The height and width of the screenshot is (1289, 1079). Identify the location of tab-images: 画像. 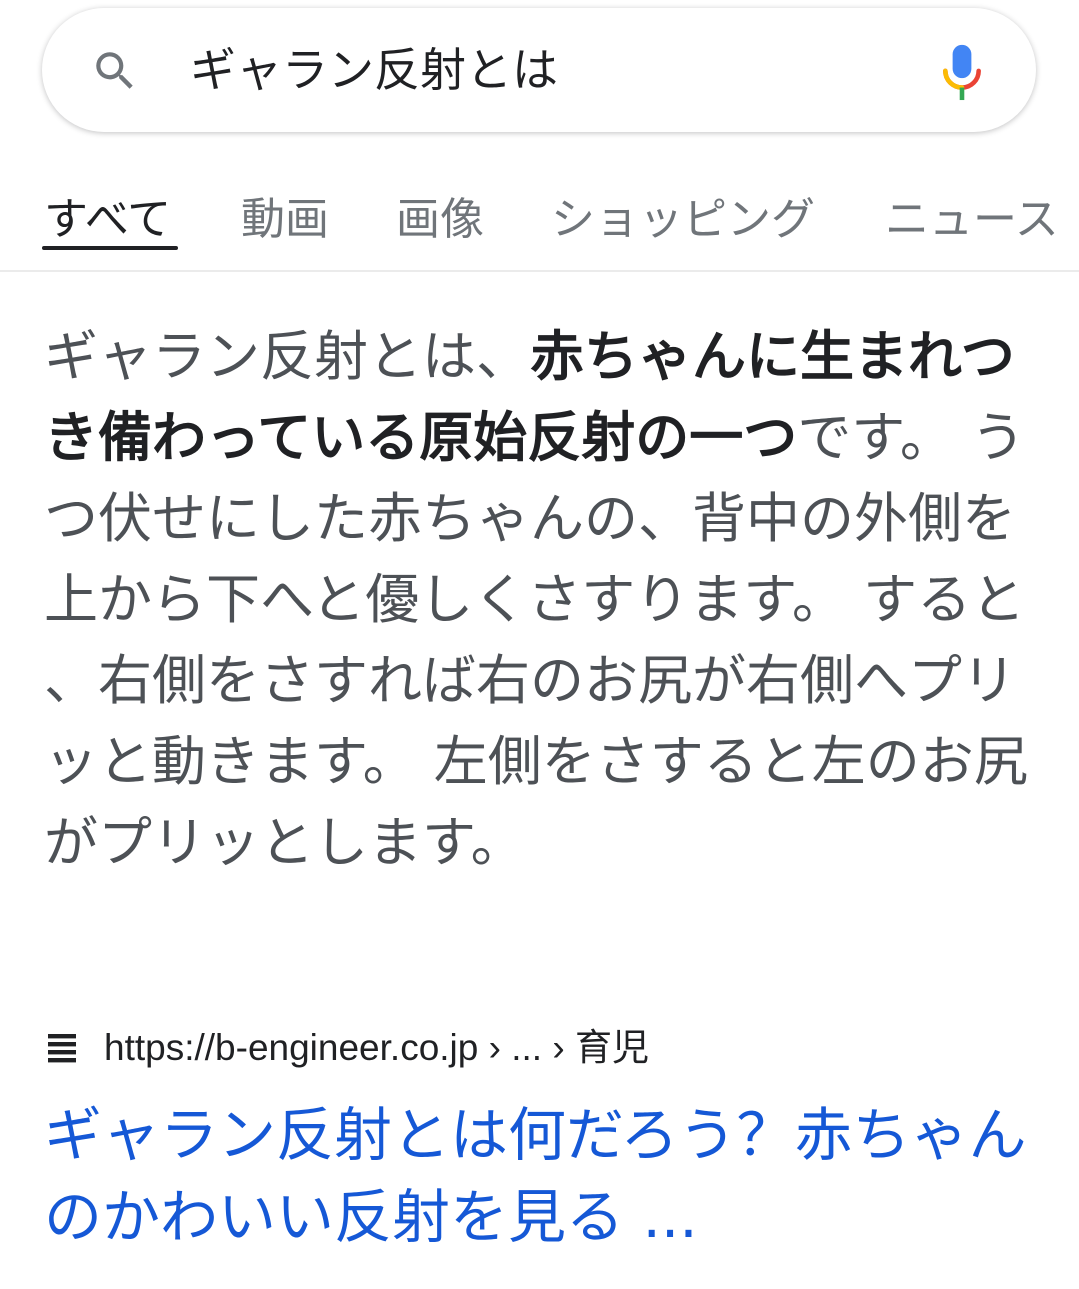
(440, 220).